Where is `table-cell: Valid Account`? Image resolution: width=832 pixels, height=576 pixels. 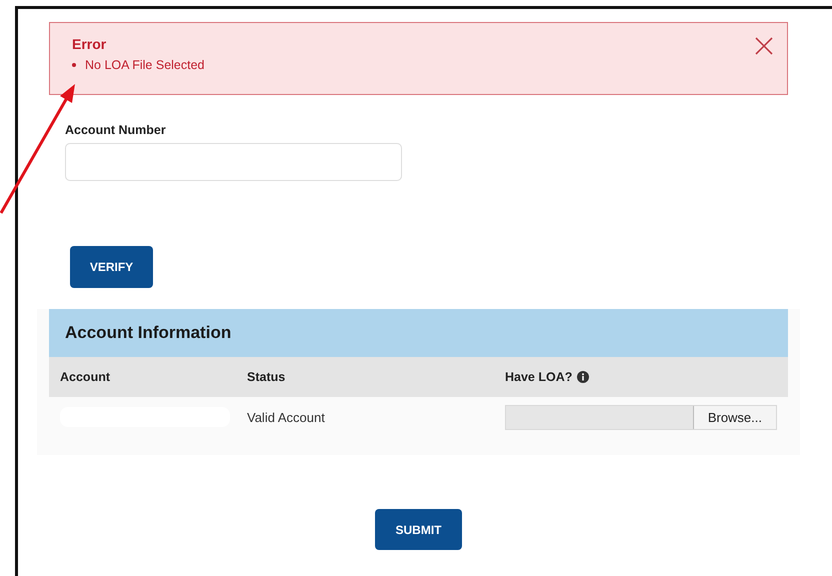 table-cell: Valid Account is located at coordinates (286, 417).